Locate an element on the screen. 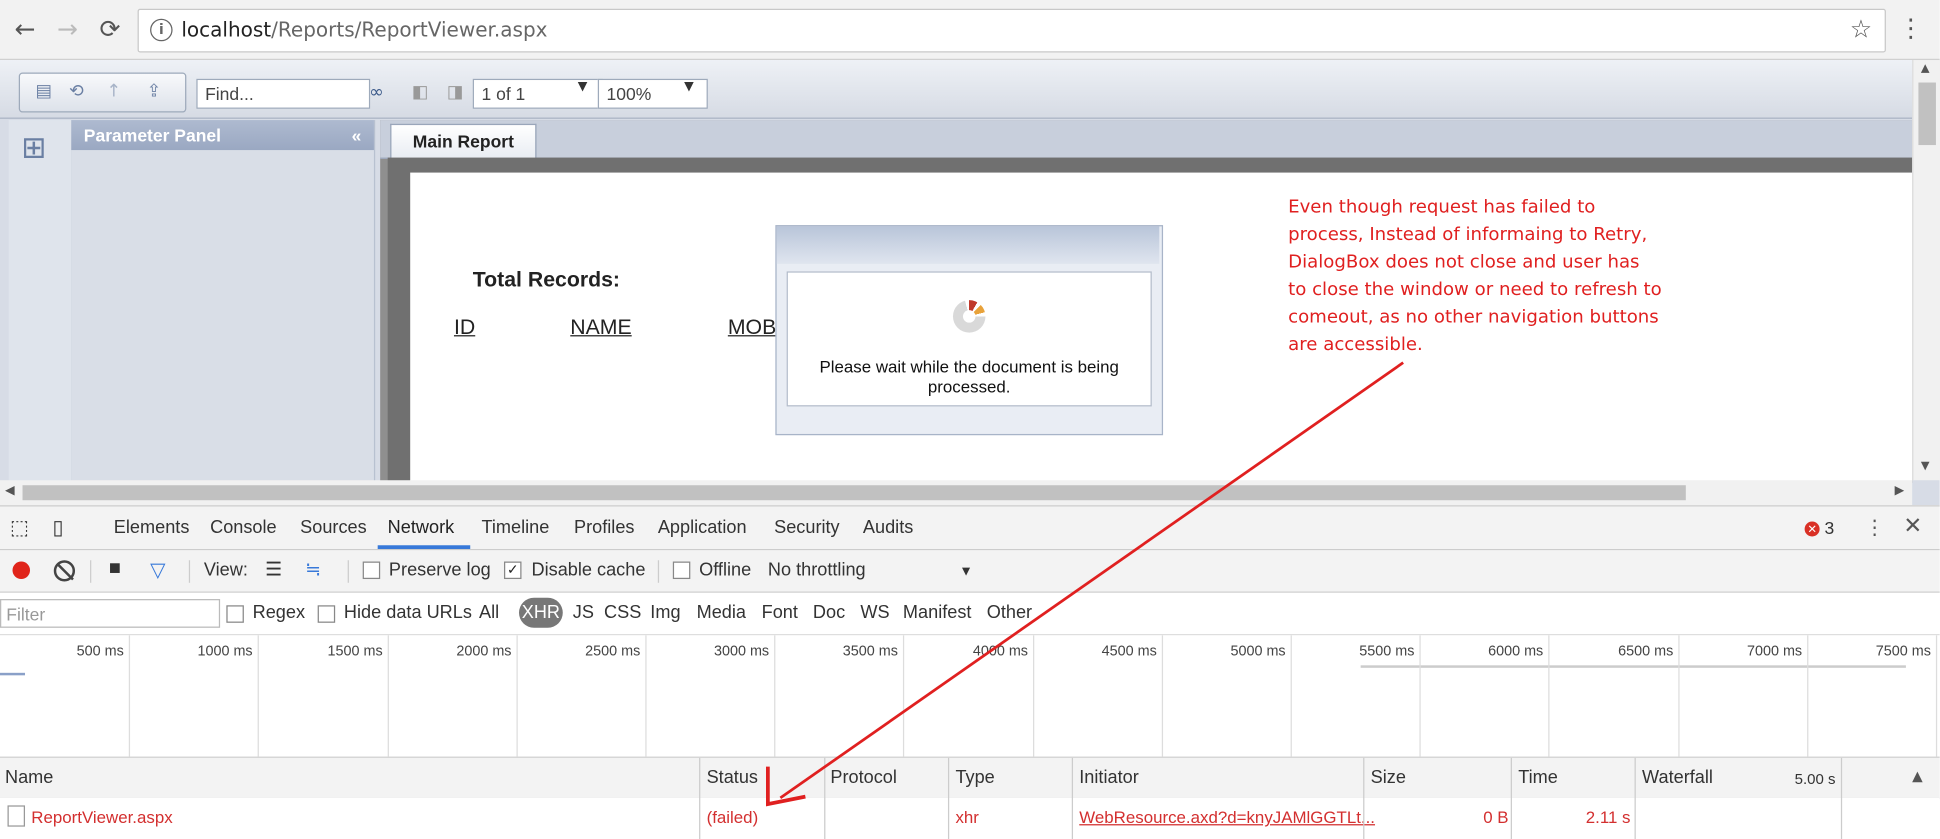 Image resolution: width=1940 pixels, height=839 pixels. column-type: Type is located at coordinates (974, 778).